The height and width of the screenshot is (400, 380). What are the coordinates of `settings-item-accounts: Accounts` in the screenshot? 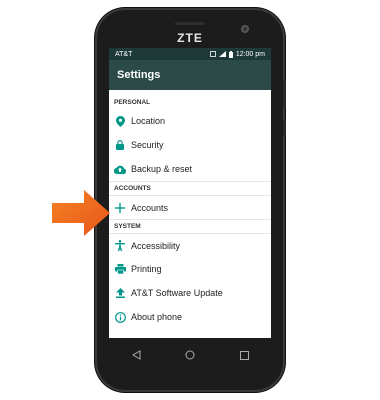 It's located at (190, 207).